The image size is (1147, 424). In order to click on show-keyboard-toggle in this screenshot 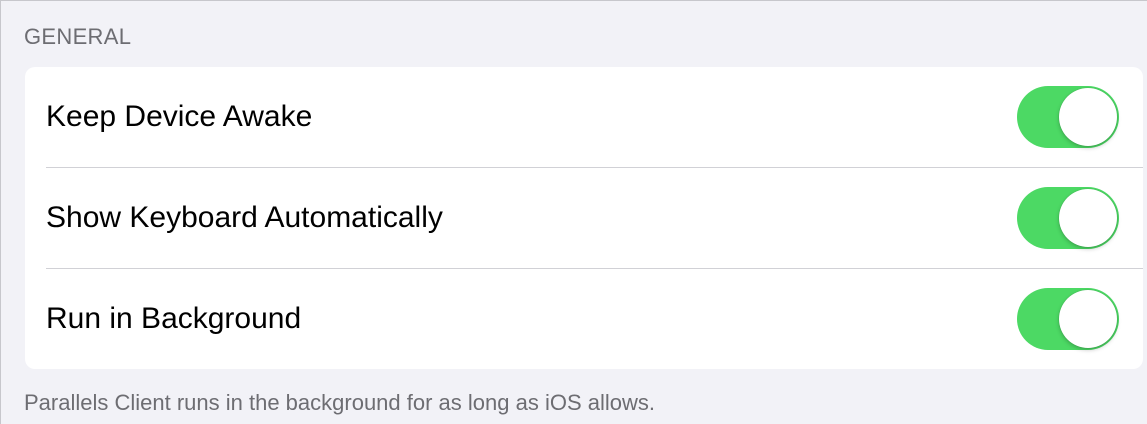, I will do `click(1068, 218)`.